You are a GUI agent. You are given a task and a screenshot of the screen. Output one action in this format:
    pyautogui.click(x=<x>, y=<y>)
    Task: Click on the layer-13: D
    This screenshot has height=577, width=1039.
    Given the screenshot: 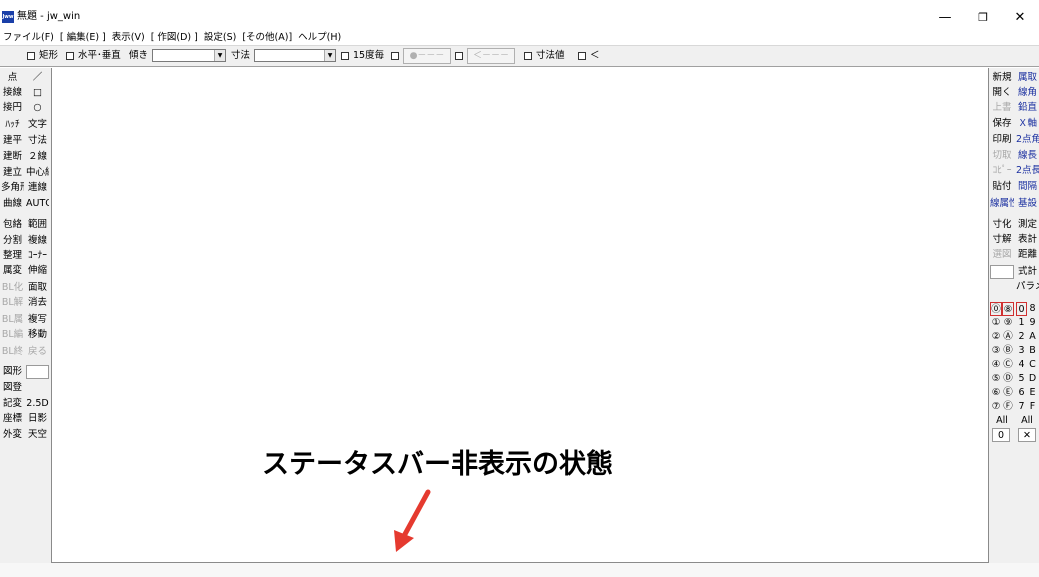 What is the action you would take?
    pyautogui.click(x=1032, y=379)
    